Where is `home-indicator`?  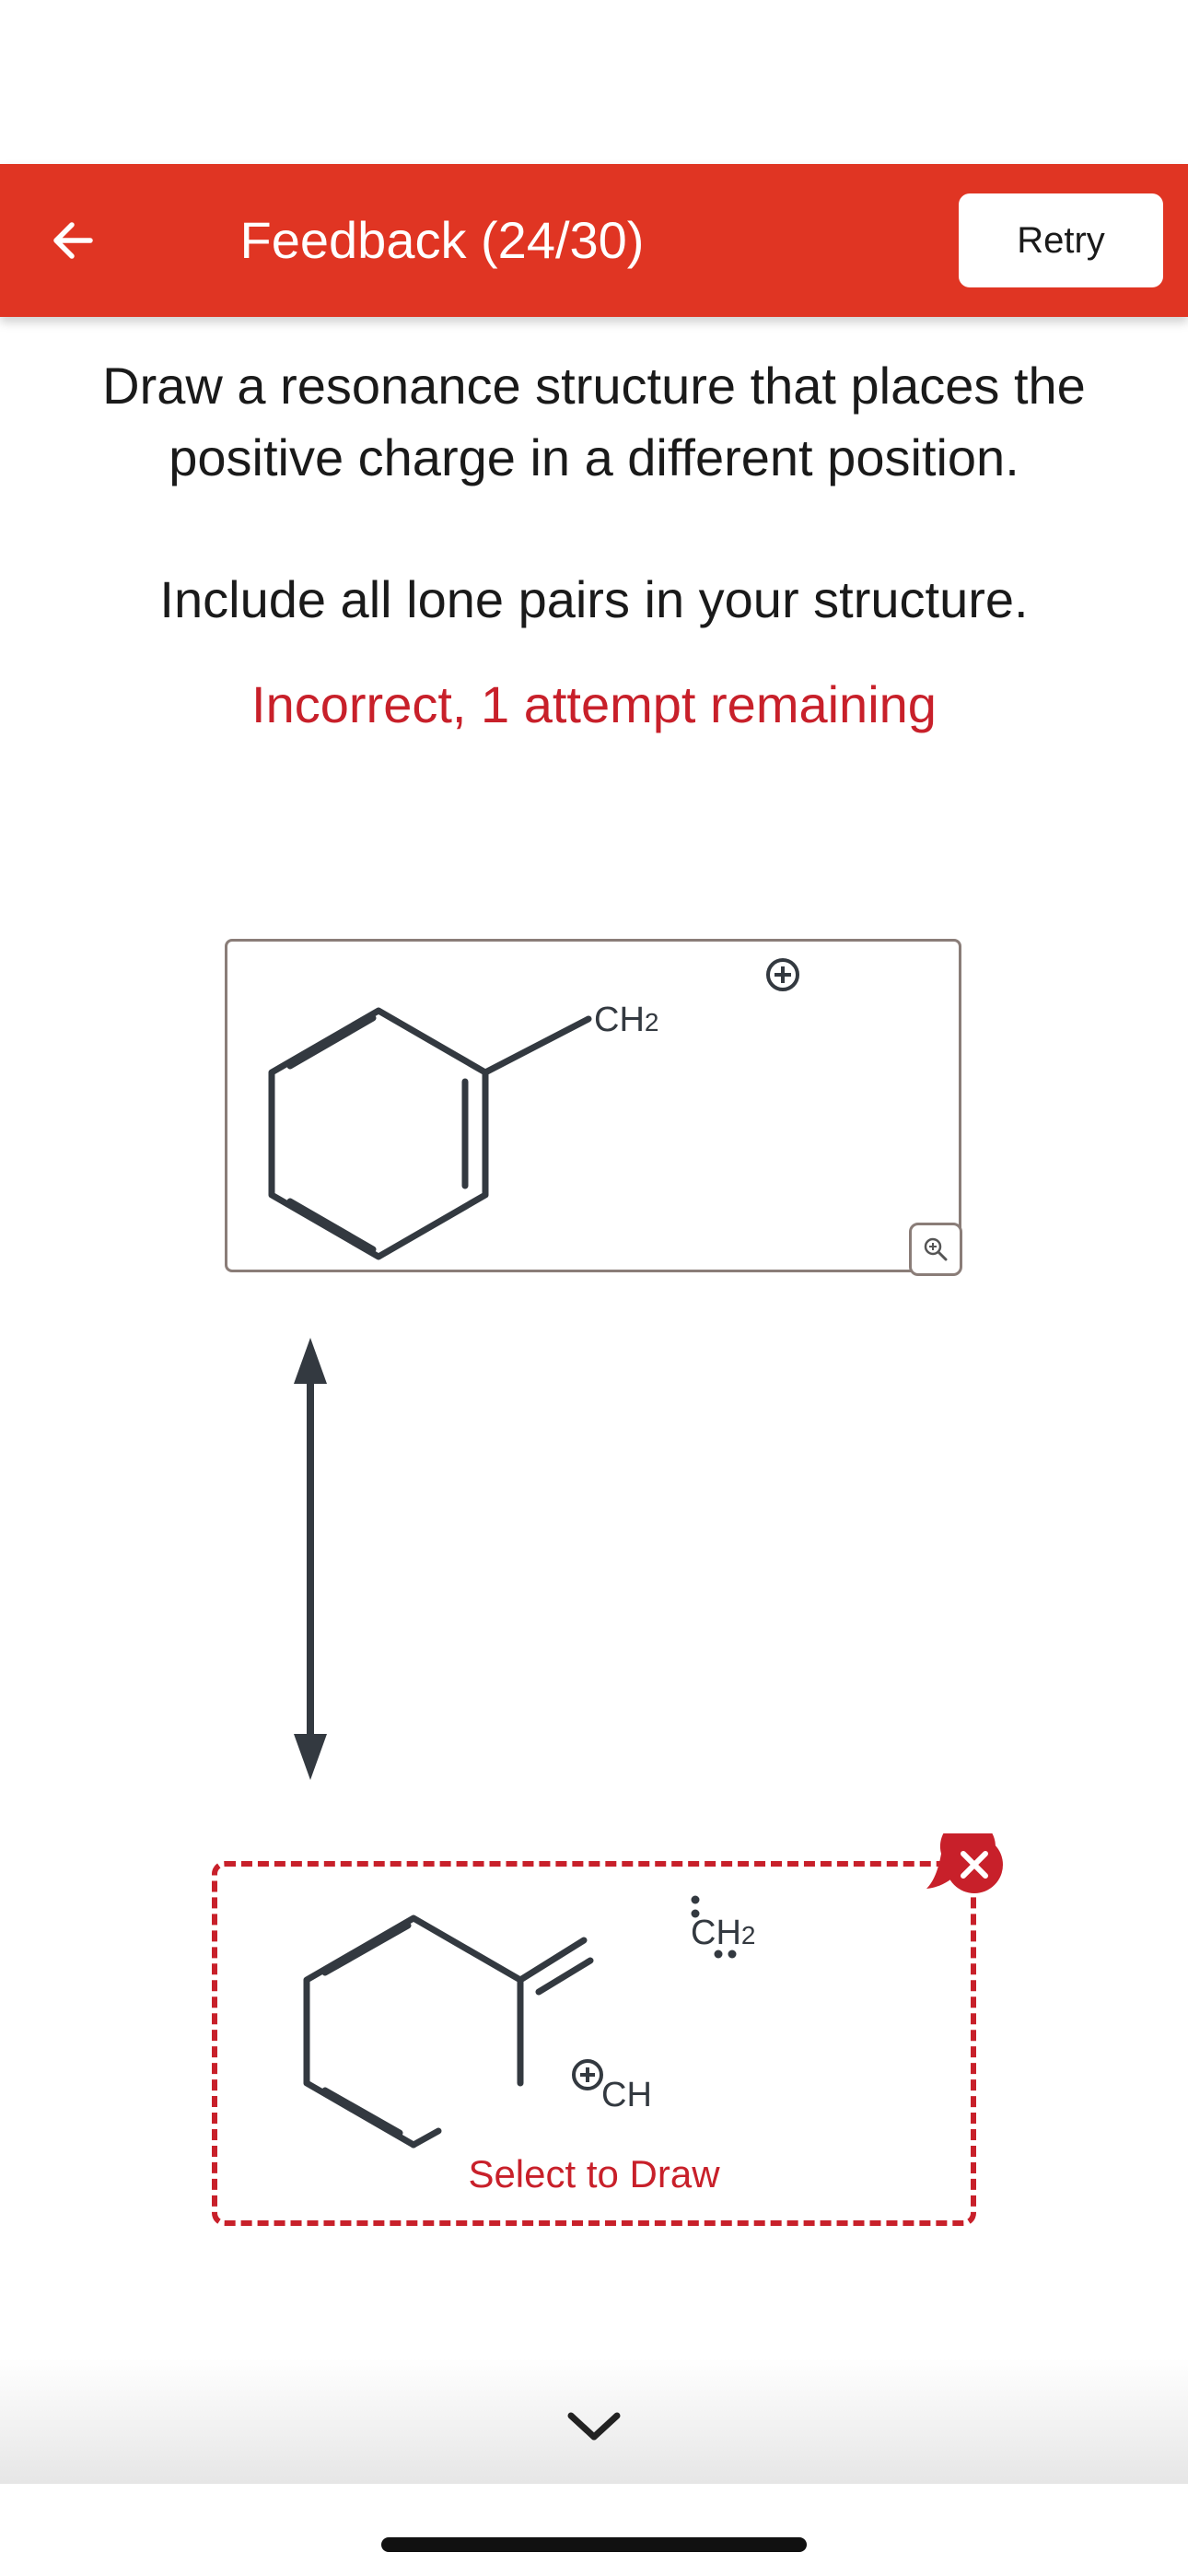 home-indicator is located at coordinates (594, 2544).